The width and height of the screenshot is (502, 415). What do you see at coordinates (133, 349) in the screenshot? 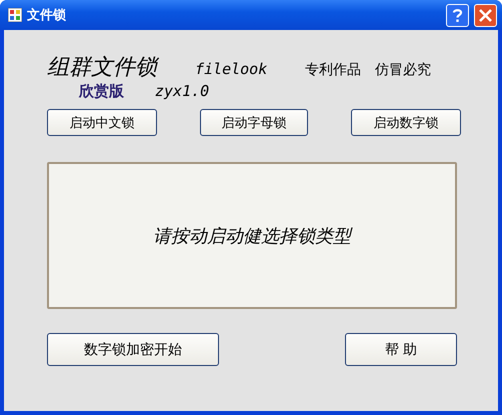
I see `encrypt-button: 数字锁加密开始` at bounding box center [133, 349].